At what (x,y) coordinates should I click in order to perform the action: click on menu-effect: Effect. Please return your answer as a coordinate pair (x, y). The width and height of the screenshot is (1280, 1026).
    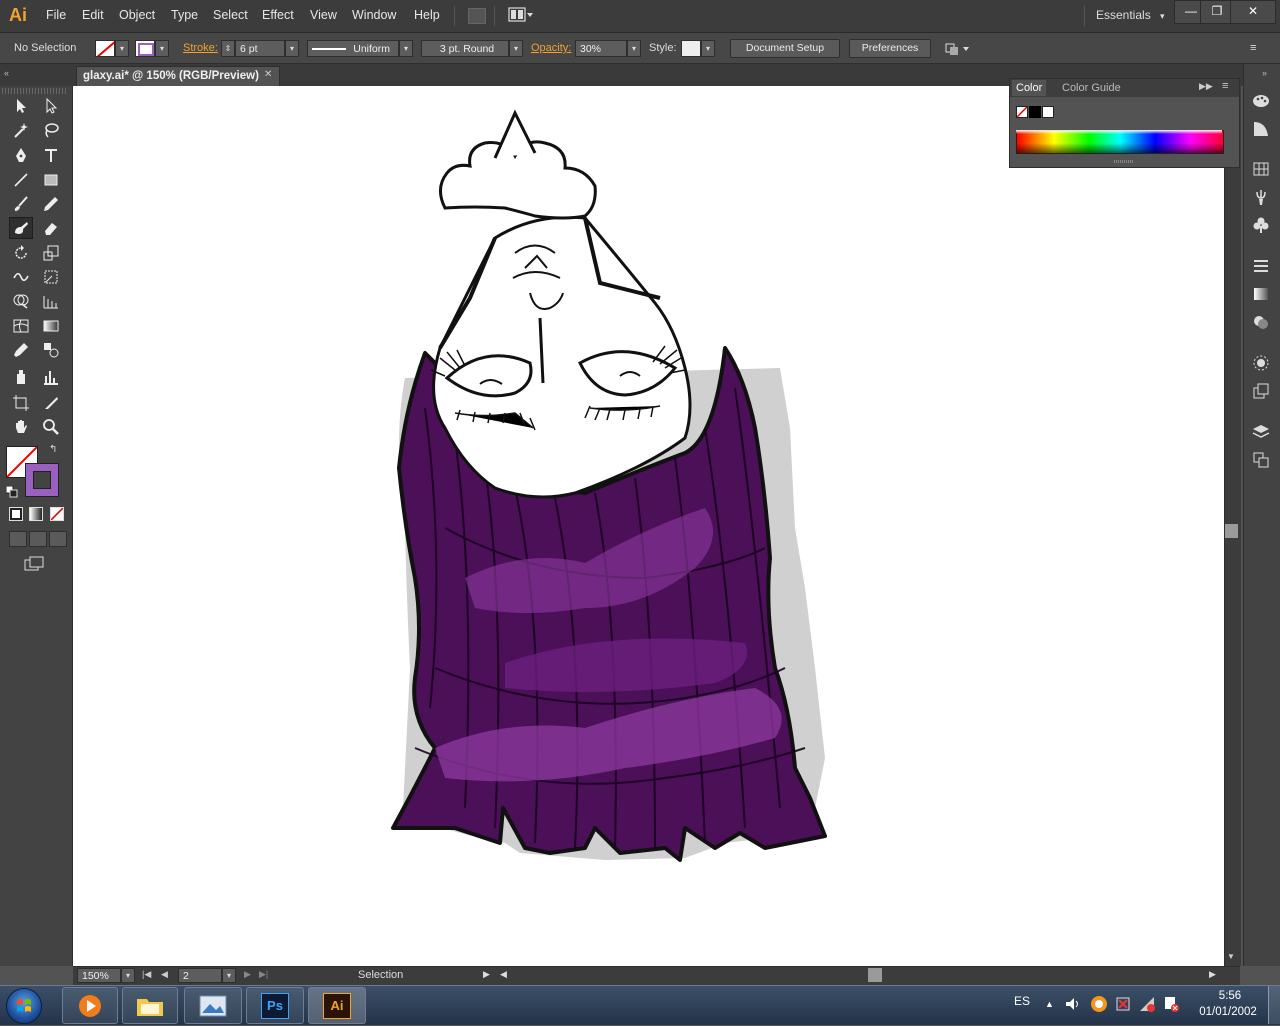
    Looking at the image, I should click on (278, 15).